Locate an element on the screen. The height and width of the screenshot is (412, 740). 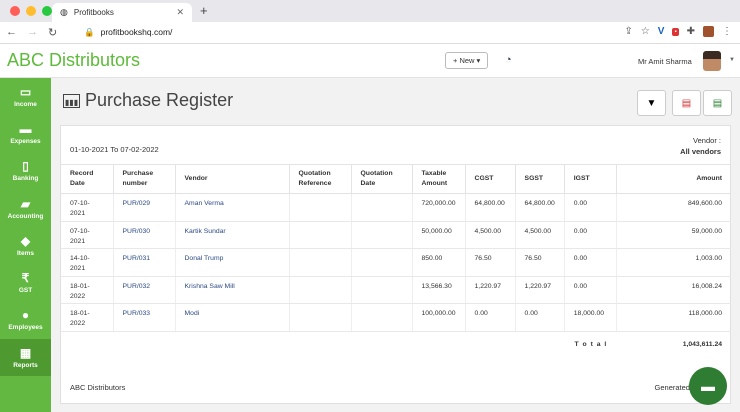
taxable-amount: 720,000.00 is located at coordinates (439, 207).